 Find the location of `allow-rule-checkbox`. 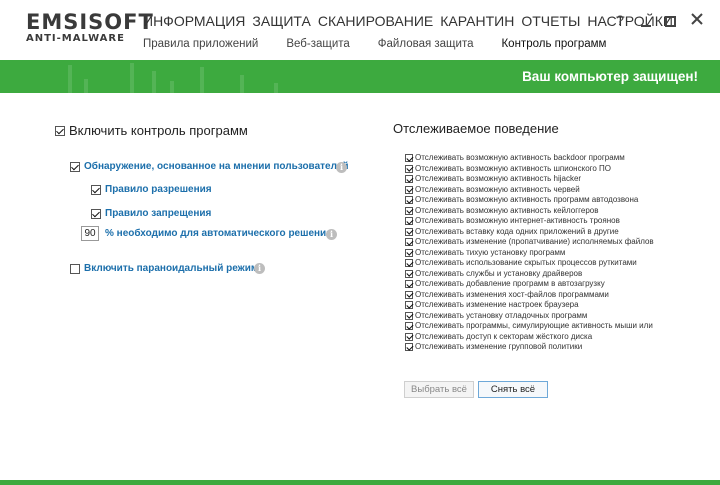

allow-rule-checkbox is located at coordinates (96, 189).